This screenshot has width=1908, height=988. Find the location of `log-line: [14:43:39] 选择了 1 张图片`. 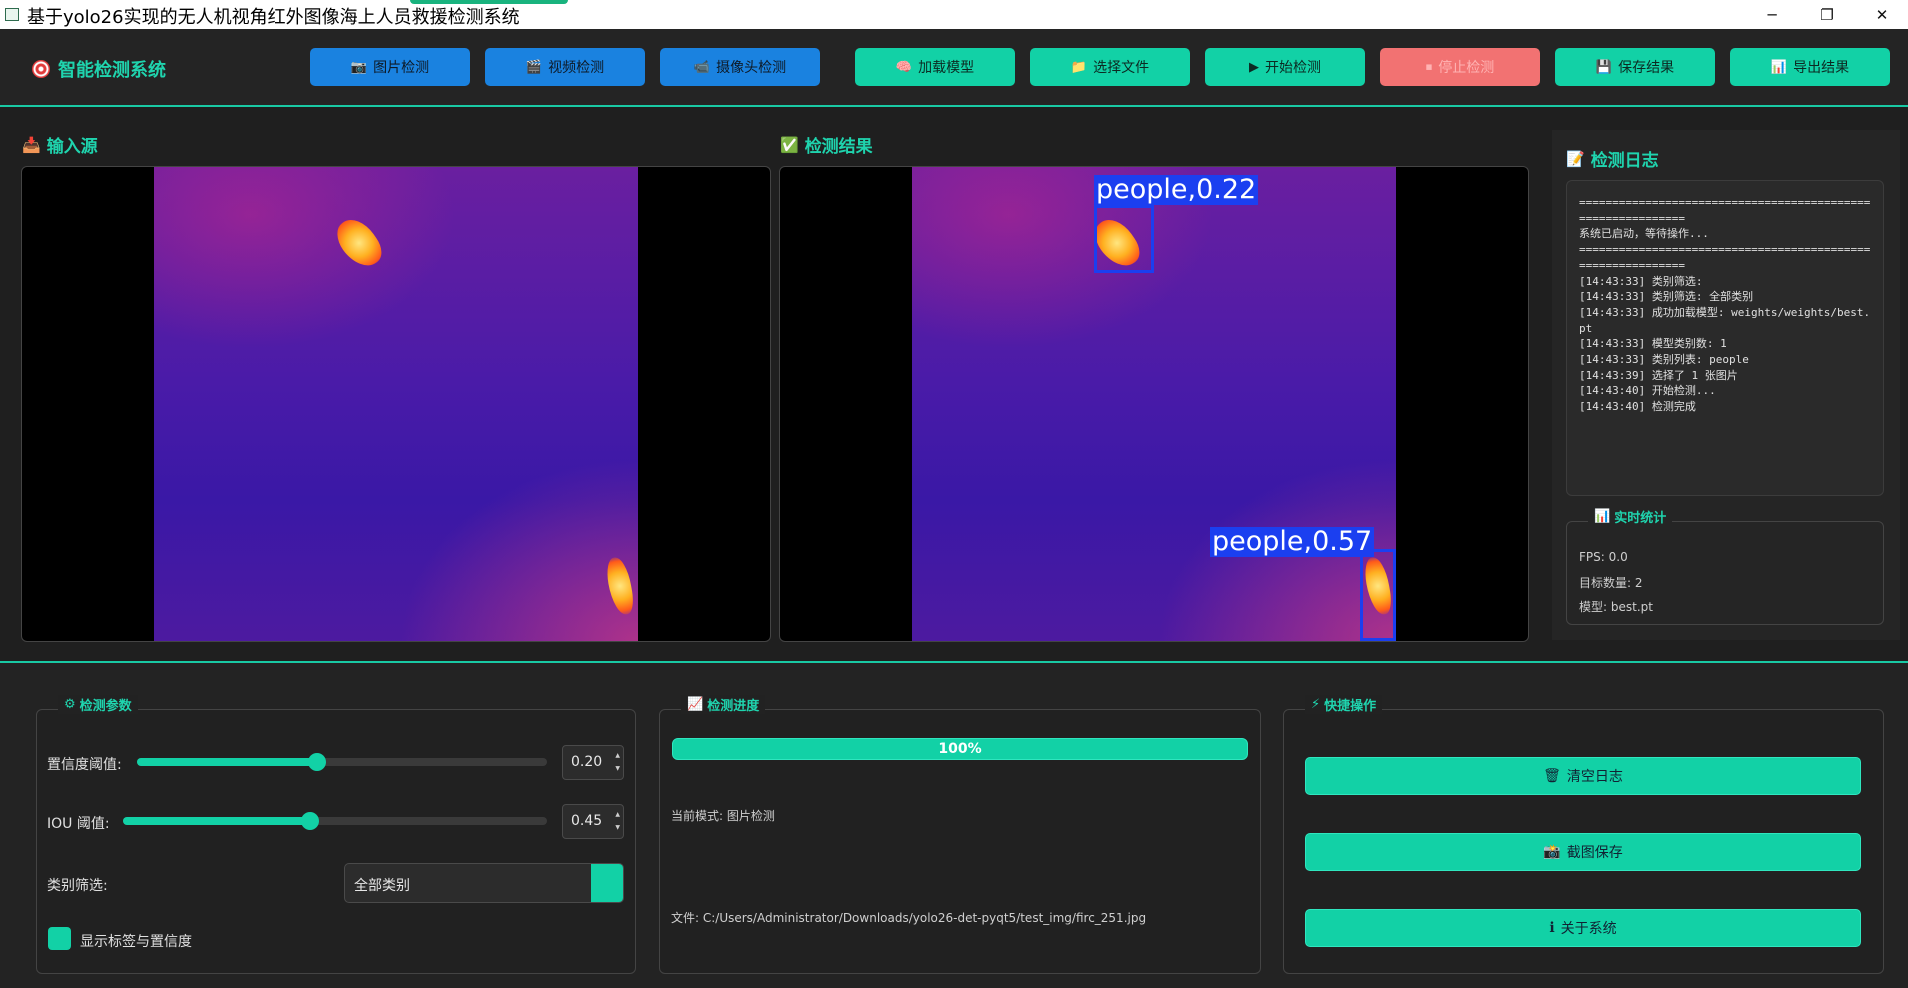

log-line: [14:43:39] 选择了 1 张图片 is located at coordinates (1658, 375).